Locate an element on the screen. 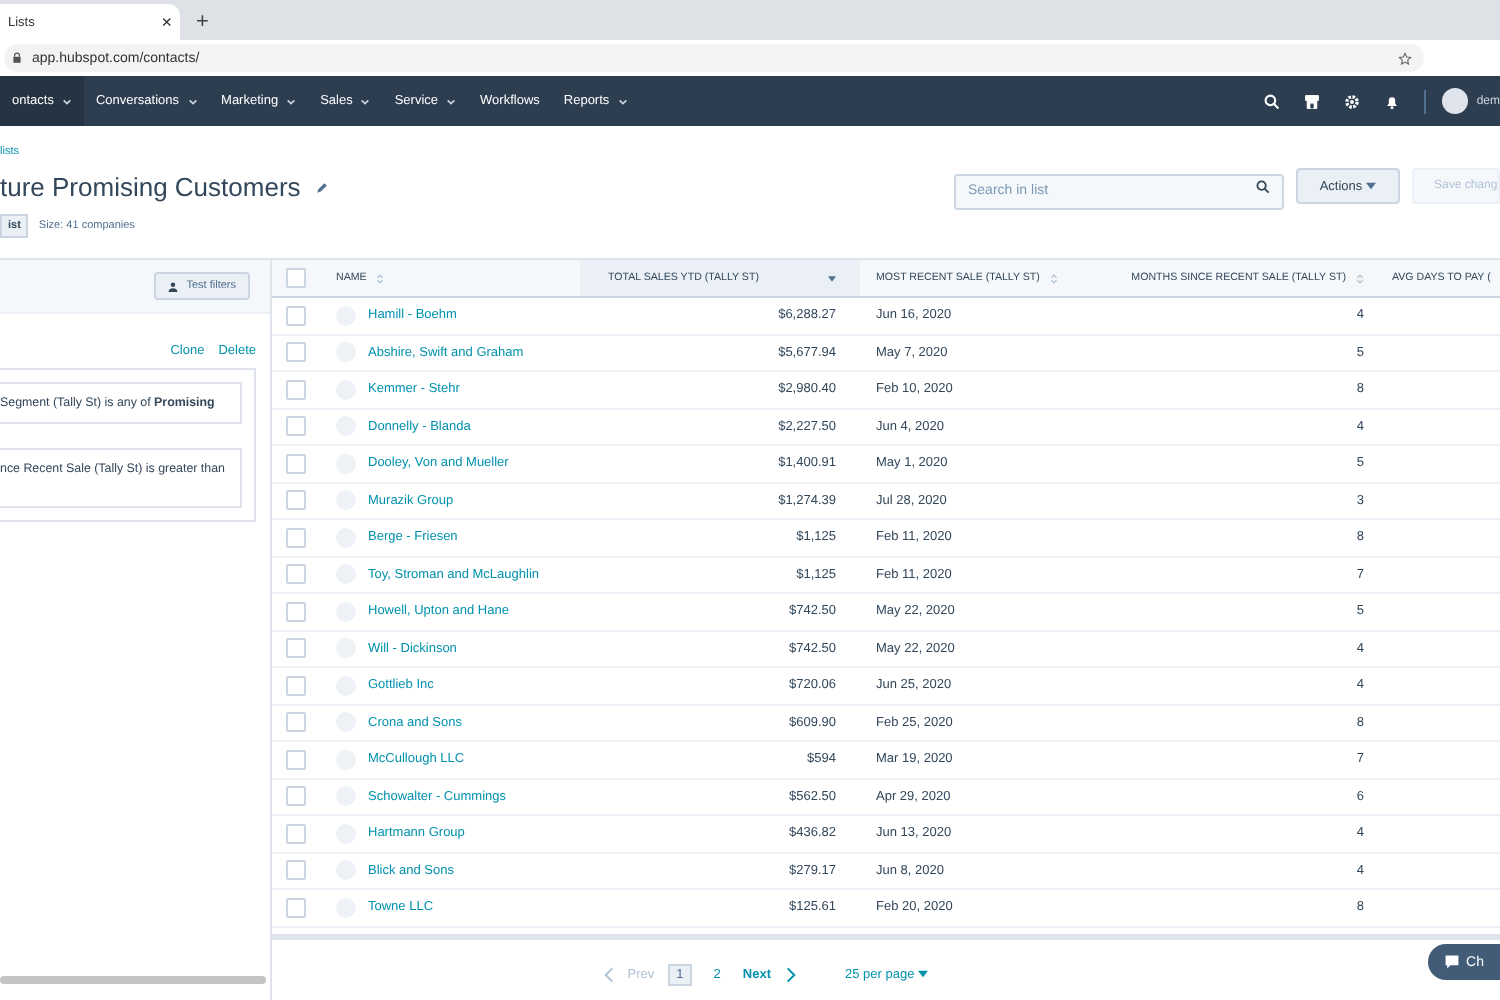 The width and height of the screenshot is (1500, 1000). star-icon is located at coordinates (1405, 58).